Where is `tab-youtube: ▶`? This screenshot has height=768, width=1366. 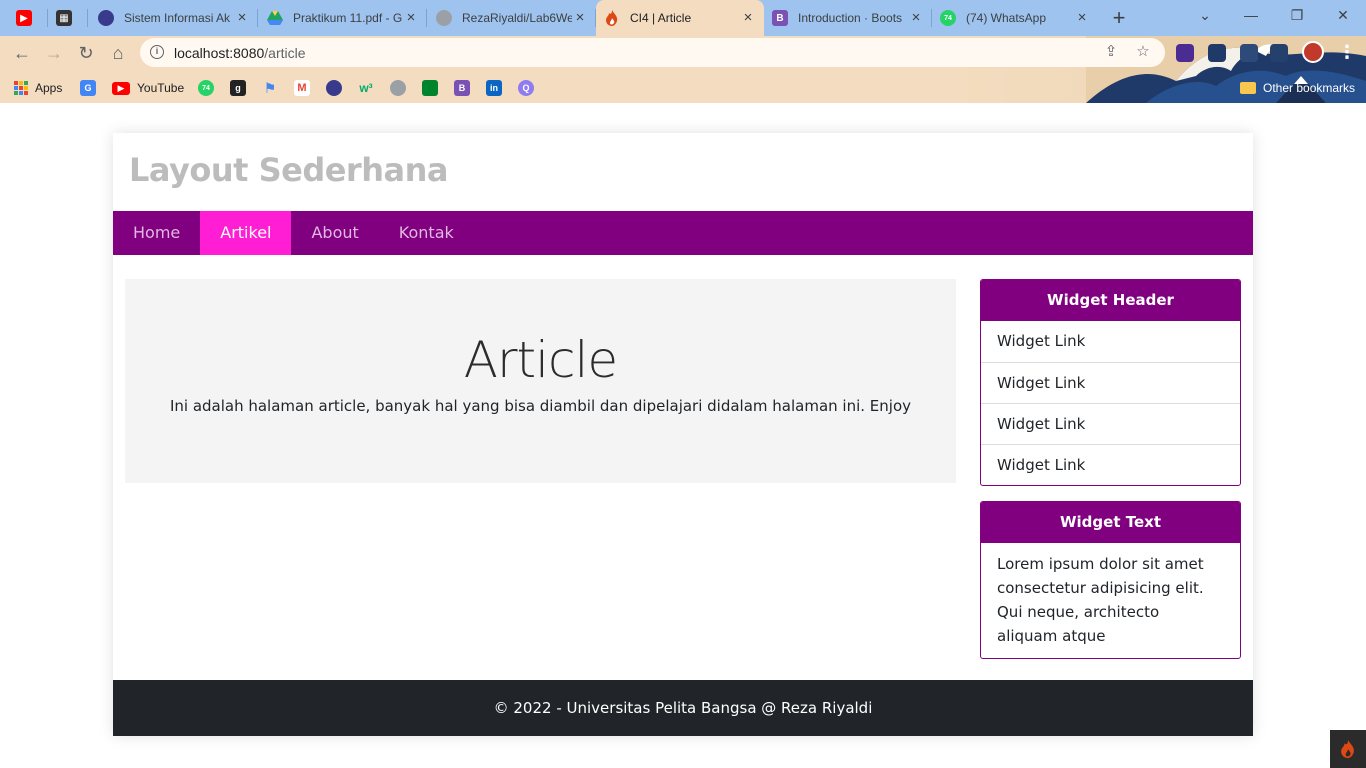 tab-youtube: ▶ is located at coordinates (28, 18).